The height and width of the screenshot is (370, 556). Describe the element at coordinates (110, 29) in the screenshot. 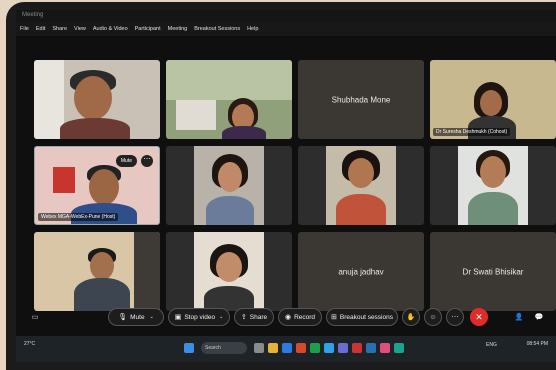

I see `menu-audio-video: Audio & Video` at that location.